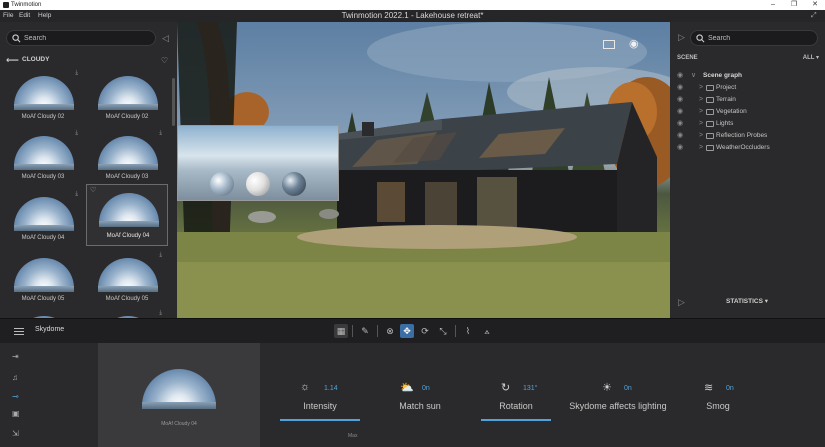 This screenshot has width=825, height=447. What do you see at coordinates (681, 37) in the screenshot?
I see `expand-panel-icon: ▷` at bounding box center [681, 37].